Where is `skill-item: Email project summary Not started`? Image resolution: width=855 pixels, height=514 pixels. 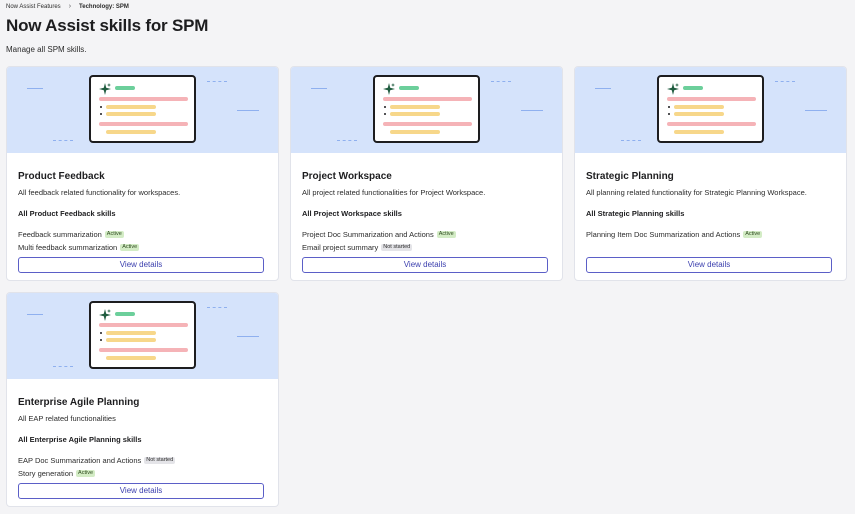
skill-item: Email project summary Not started is located at coordinates (357, 247).